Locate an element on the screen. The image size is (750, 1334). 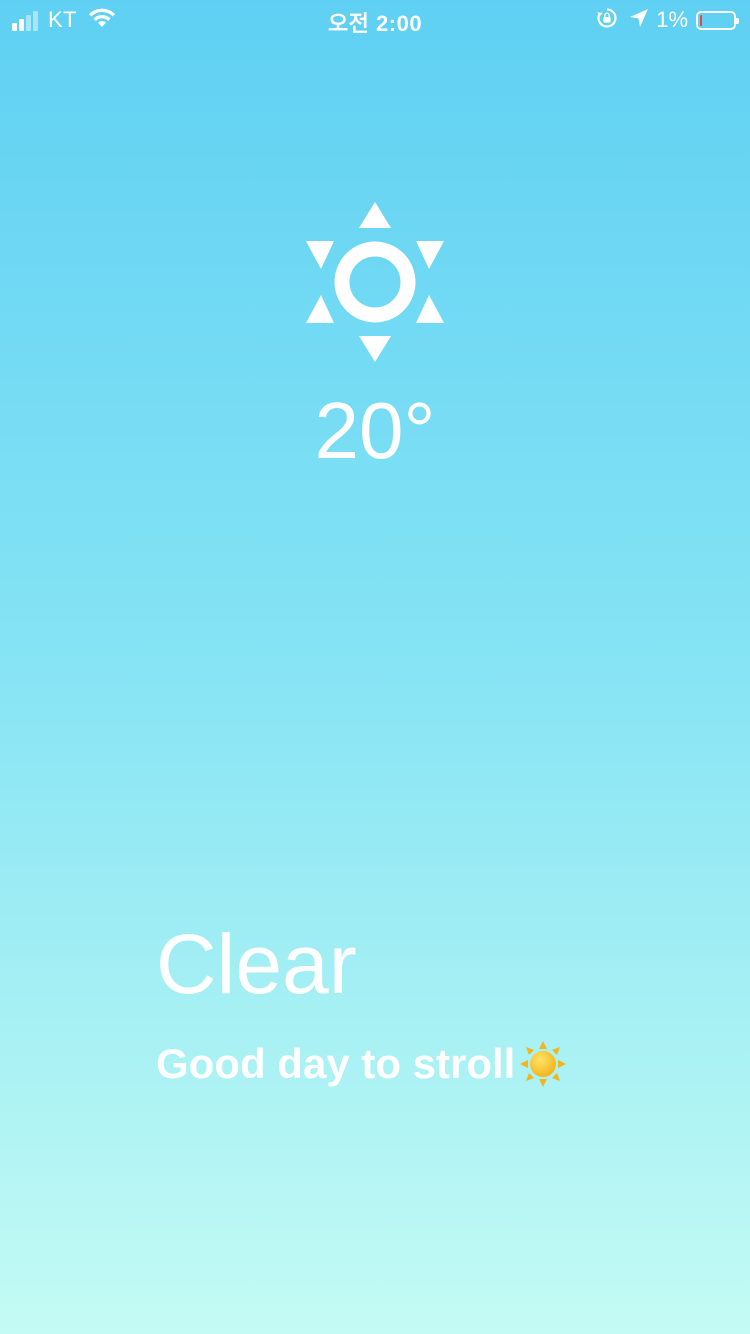
battery-percent: 1% is located at coordinates (672, 19).